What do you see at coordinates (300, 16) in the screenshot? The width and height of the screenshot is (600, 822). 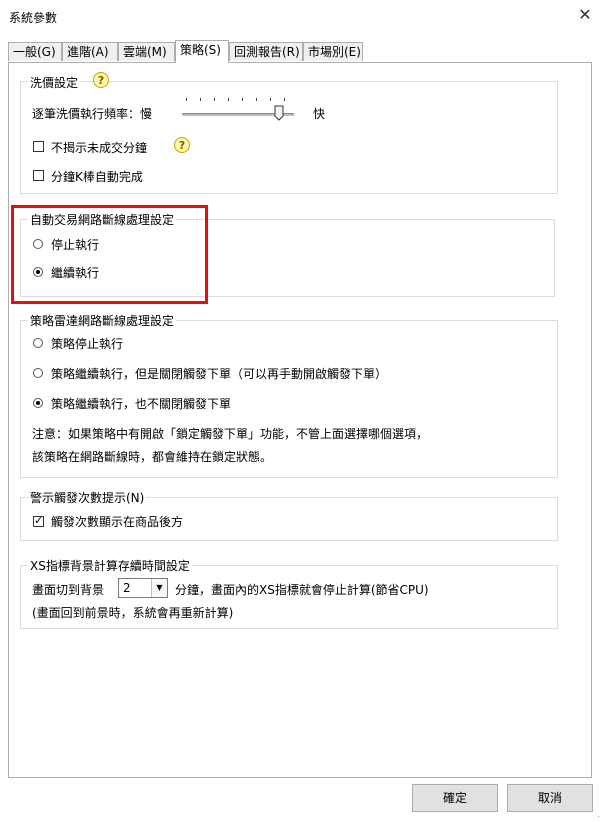 I see `title-bar: 系統參數 ✕` at bounding box center [300, 16].